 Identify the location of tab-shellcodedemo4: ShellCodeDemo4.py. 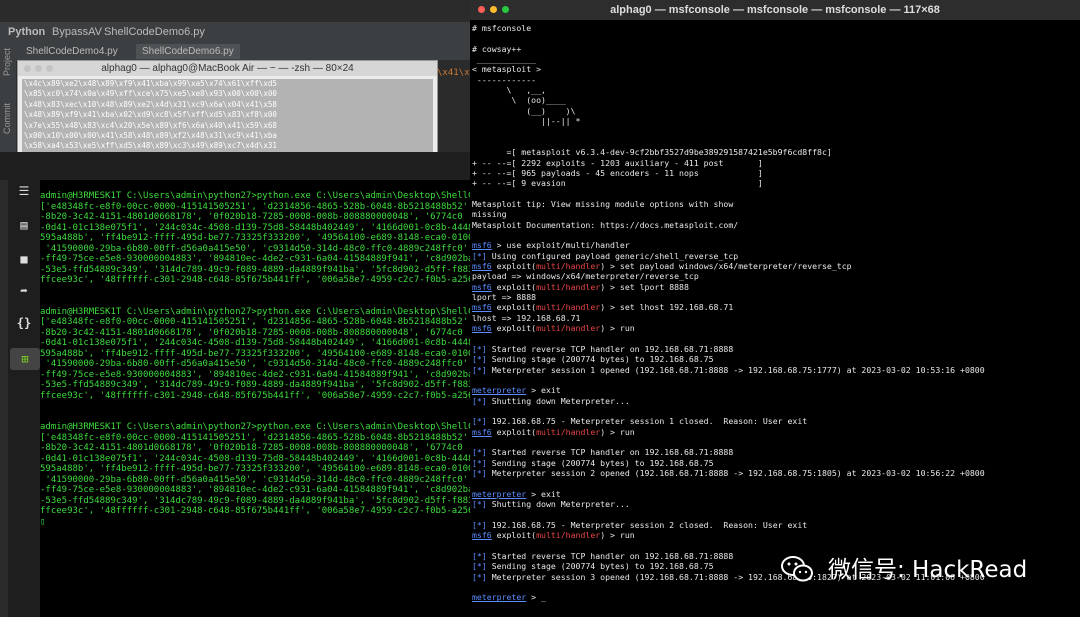
(72, 51).